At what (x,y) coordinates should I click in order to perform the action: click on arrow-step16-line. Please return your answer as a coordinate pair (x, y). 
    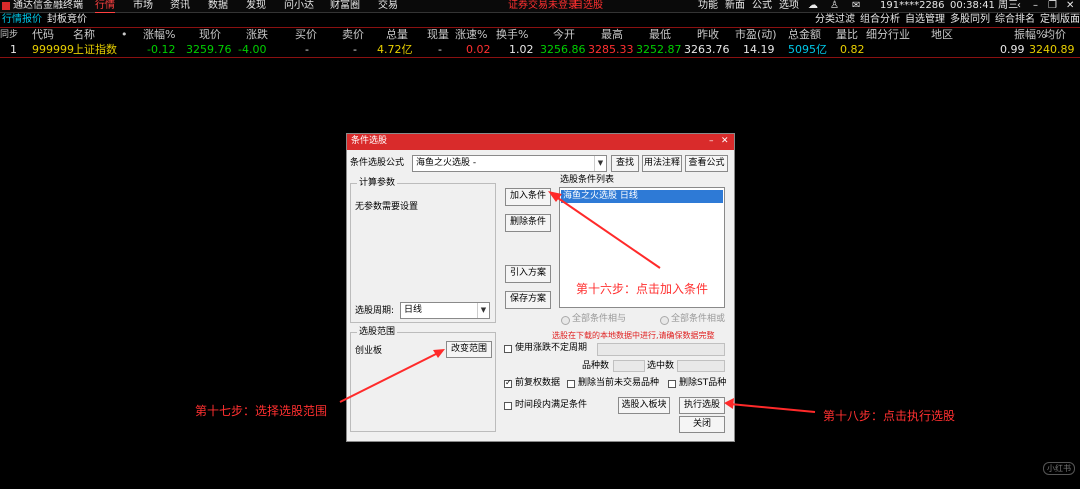
    Looking at the image, I should click on (607, 232).